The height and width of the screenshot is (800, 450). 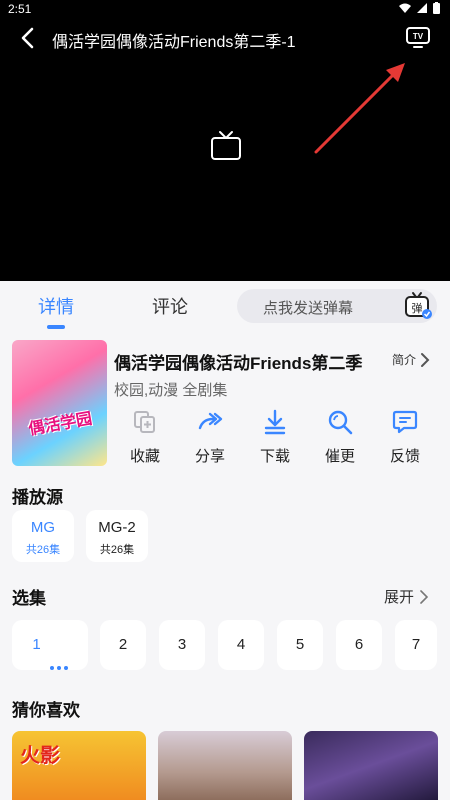 I want to click on episode-number: 6, so click(x=359, y=644).